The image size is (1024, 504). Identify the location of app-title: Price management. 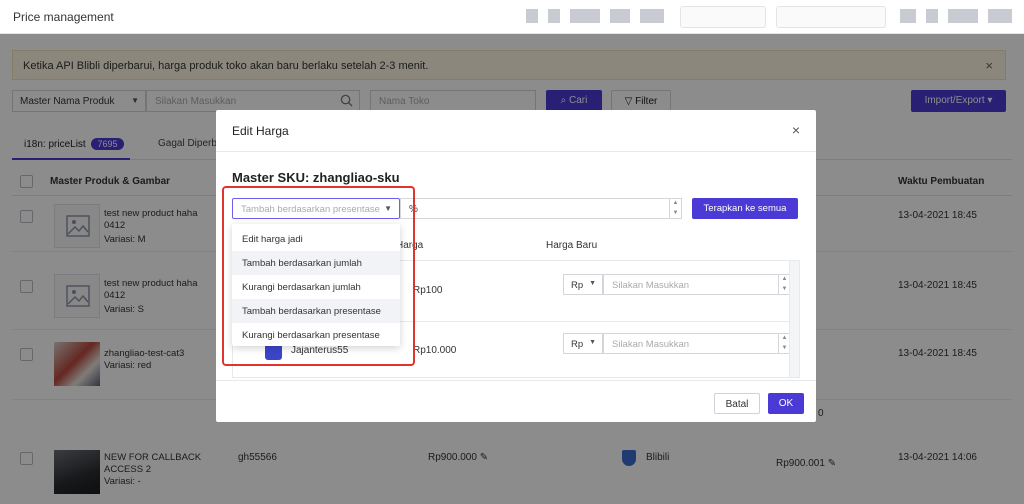
(63, 17).